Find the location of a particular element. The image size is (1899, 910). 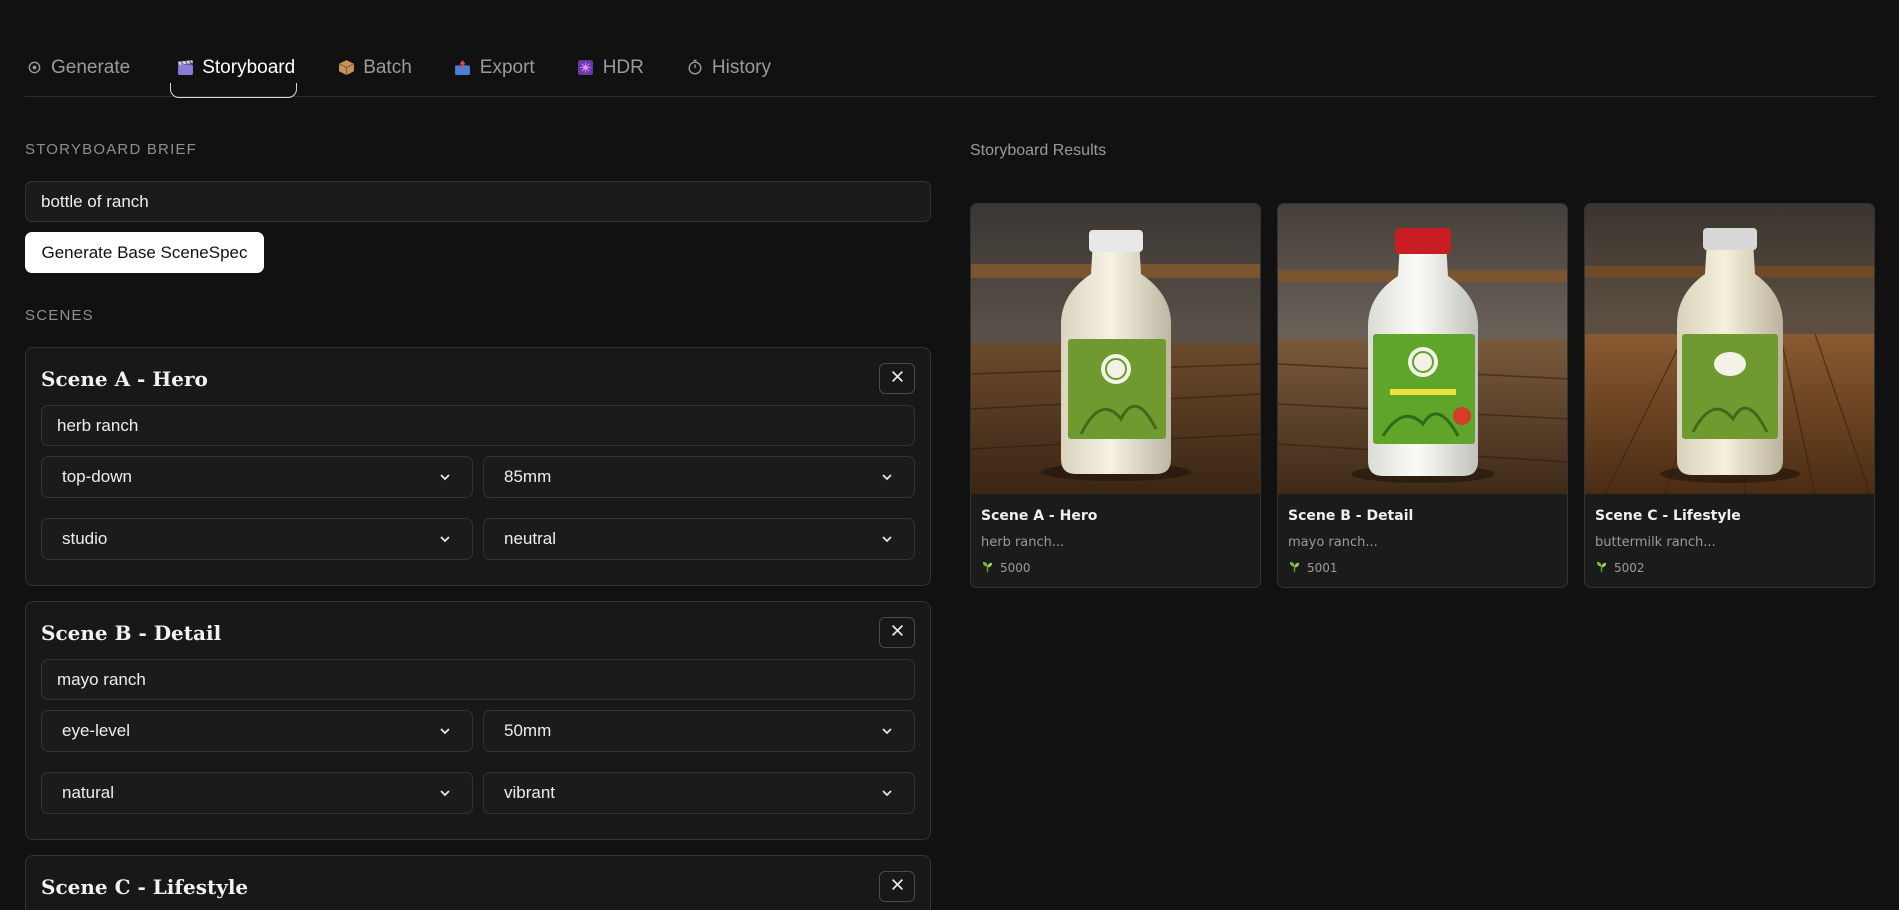

select-value: studio is located at coordinates (85, 538).